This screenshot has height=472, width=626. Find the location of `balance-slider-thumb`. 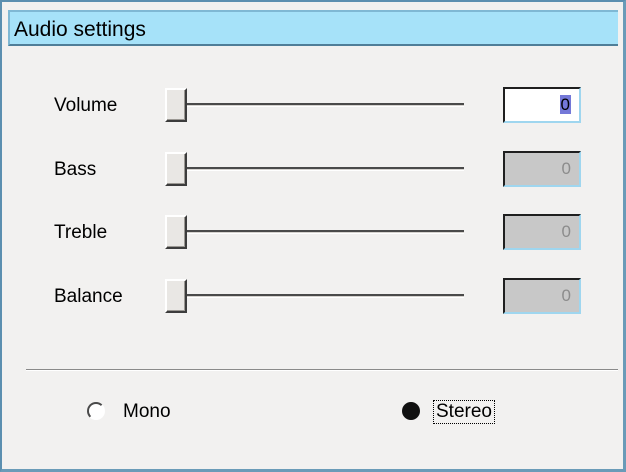

balance-slider-thumb is located at coordinates (176, 296).